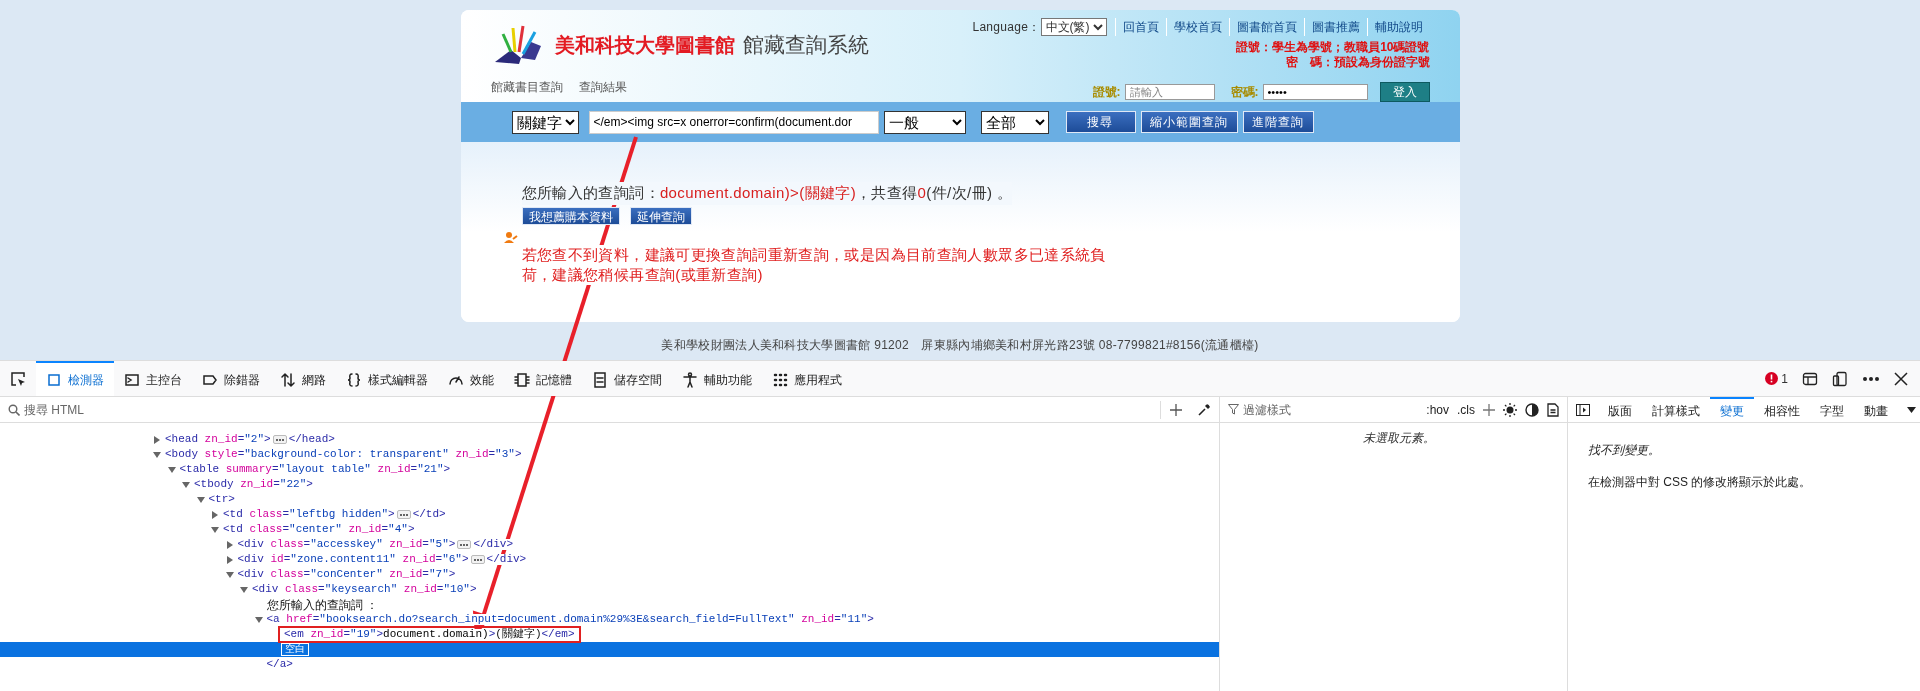 The width and height of the screenshot is (1920, 691). Describe the element at coordinates (346, 574) in the screenshot. I see `html-node: <div class="conCenter" zn_id="7">` at that location.